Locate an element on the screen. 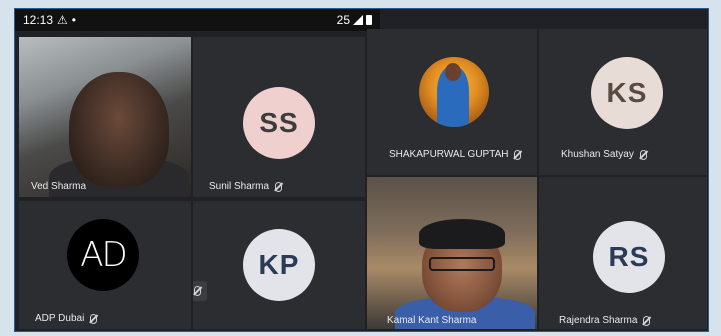 This screenshot has height=336, width=721. participant-name: Ved Sharma is located at coordinates (59, 186).